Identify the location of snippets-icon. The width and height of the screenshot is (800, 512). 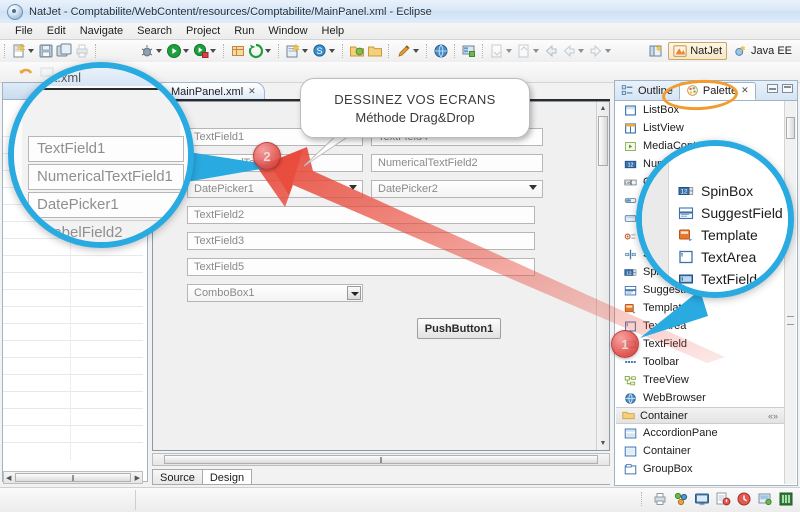
(765, 499).